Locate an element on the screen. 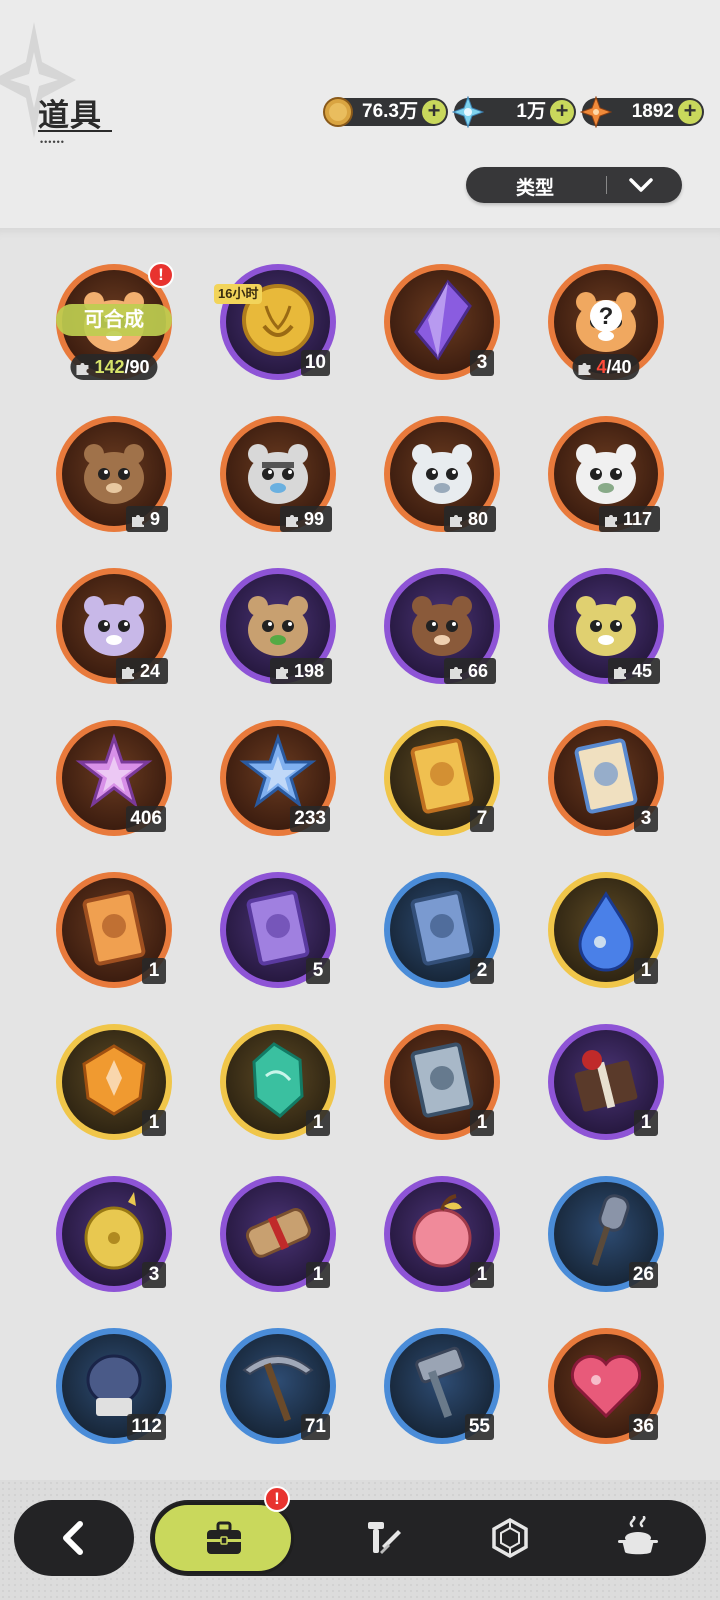 The width and height of the screenshot is (720, 1600). snowflake-crystal-icon is located at coordinates (468, 112).